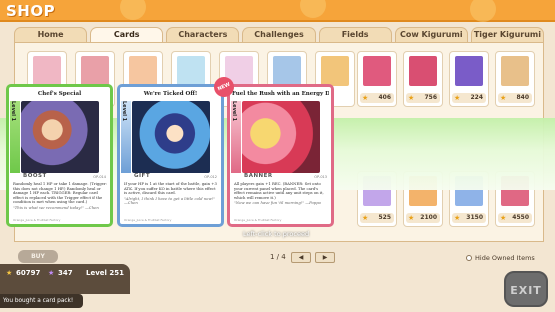  I want to click on shop-item: ★ 840, so click(515, 79).